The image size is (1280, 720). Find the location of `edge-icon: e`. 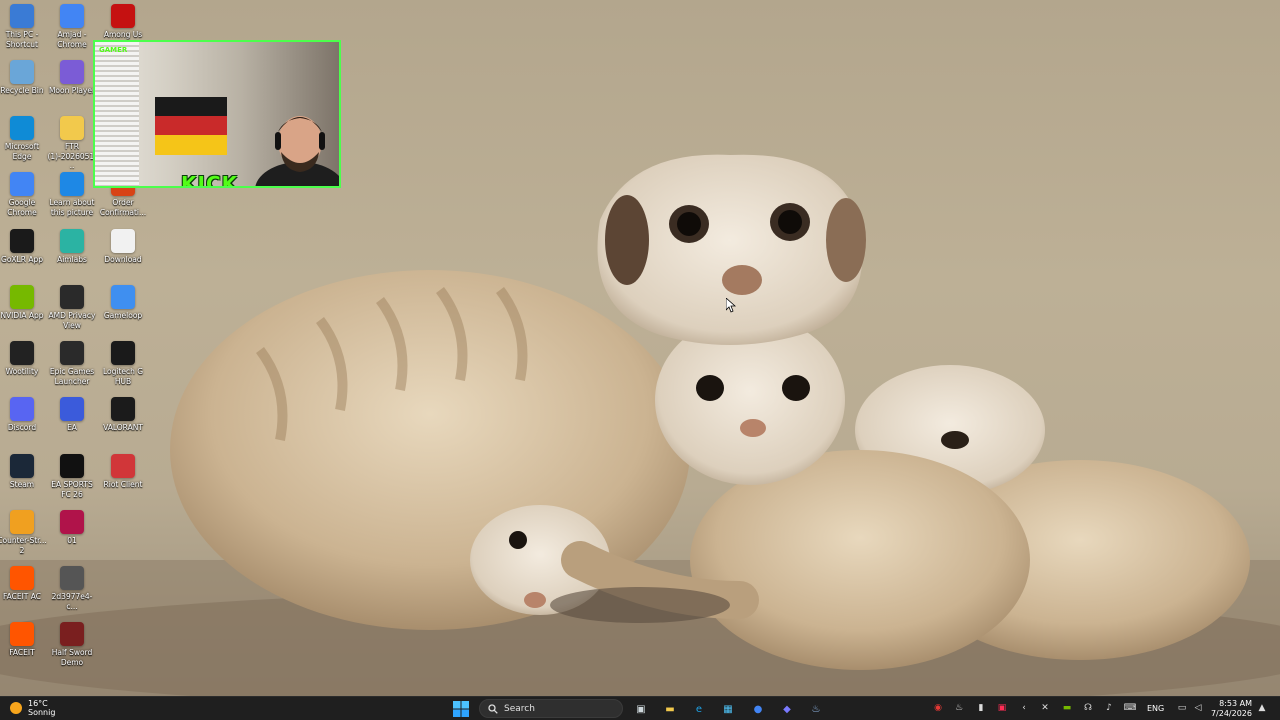

edge-icon: e is located at coordinates (699, 709).